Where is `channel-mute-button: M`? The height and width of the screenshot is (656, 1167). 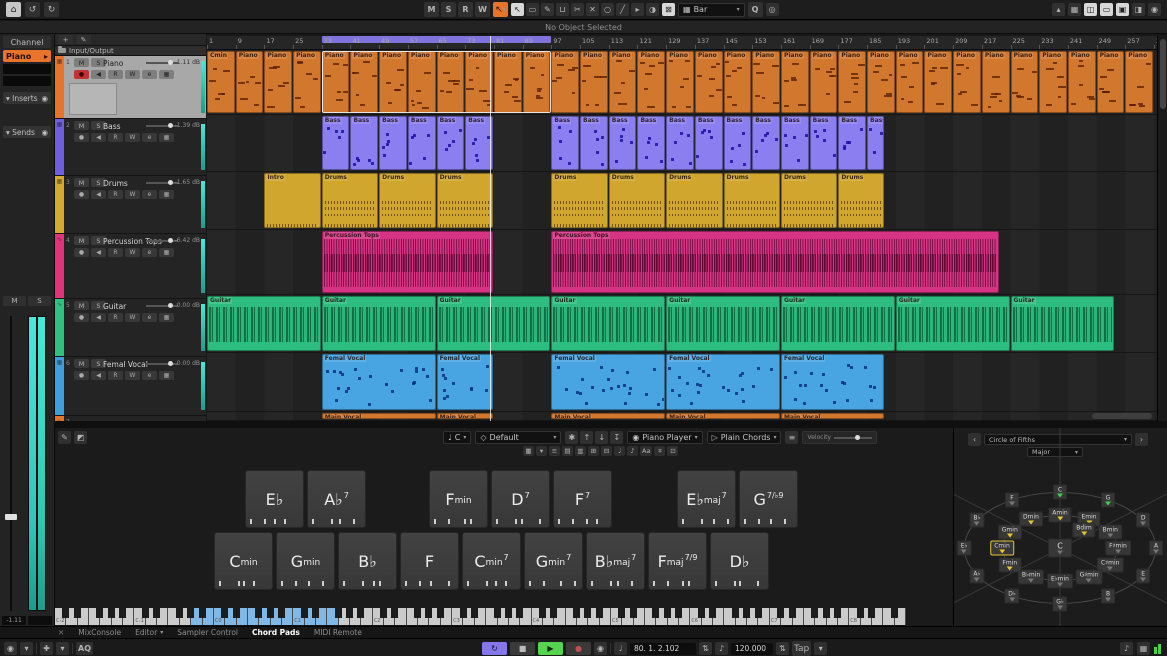
channel-mute-button: M is located at coordinates (14, 301).